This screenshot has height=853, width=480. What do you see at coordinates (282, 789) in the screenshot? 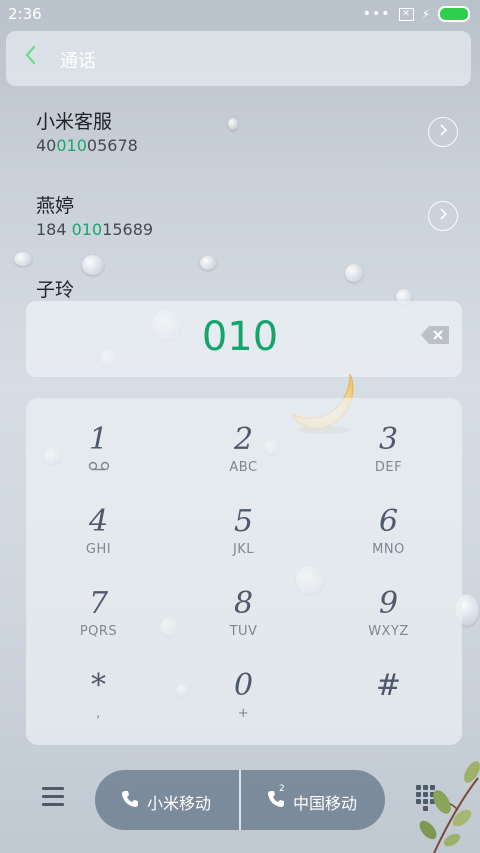
I see `sim2-badge: 2` at bounding box center [282, 789].